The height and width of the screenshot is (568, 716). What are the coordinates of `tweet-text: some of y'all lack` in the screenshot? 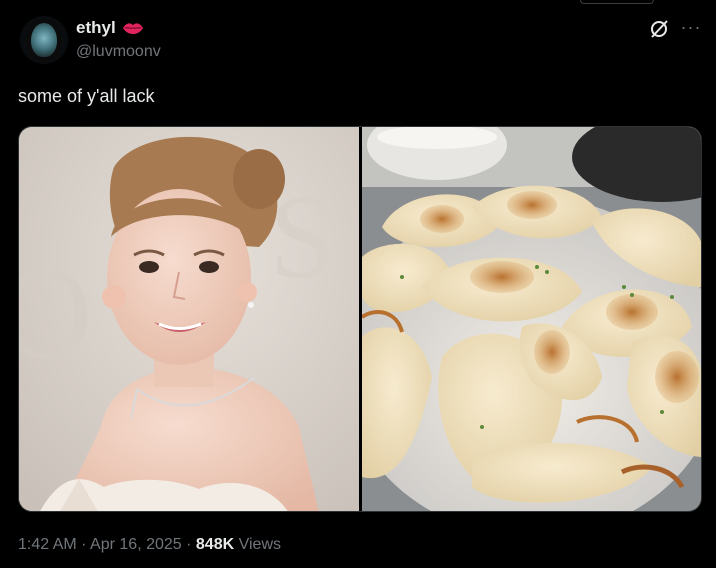 It's located at (86, 96).